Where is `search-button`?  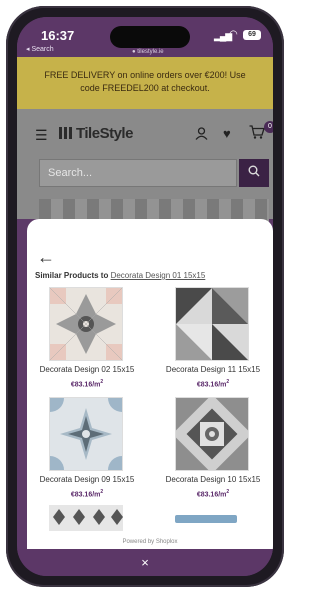 search-button is located at coordinates (254, 173).